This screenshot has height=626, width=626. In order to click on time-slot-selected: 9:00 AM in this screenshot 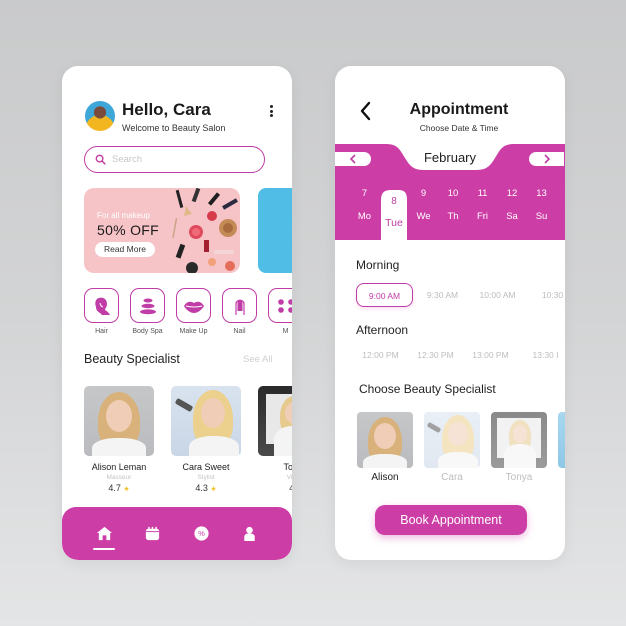, I will do `click(384, 295)`.